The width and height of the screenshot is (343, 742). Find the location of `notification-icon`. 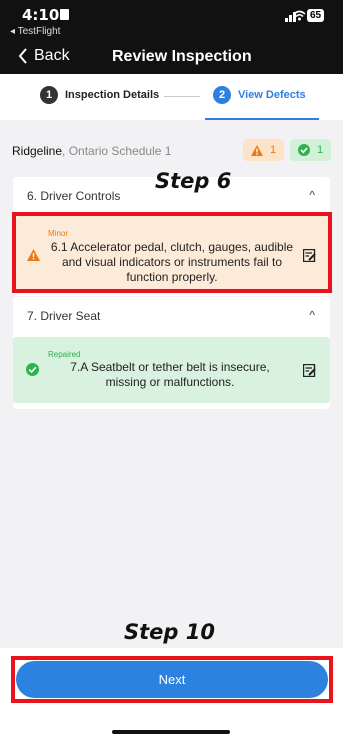

notification-icon is located at coordinates (64, 14).